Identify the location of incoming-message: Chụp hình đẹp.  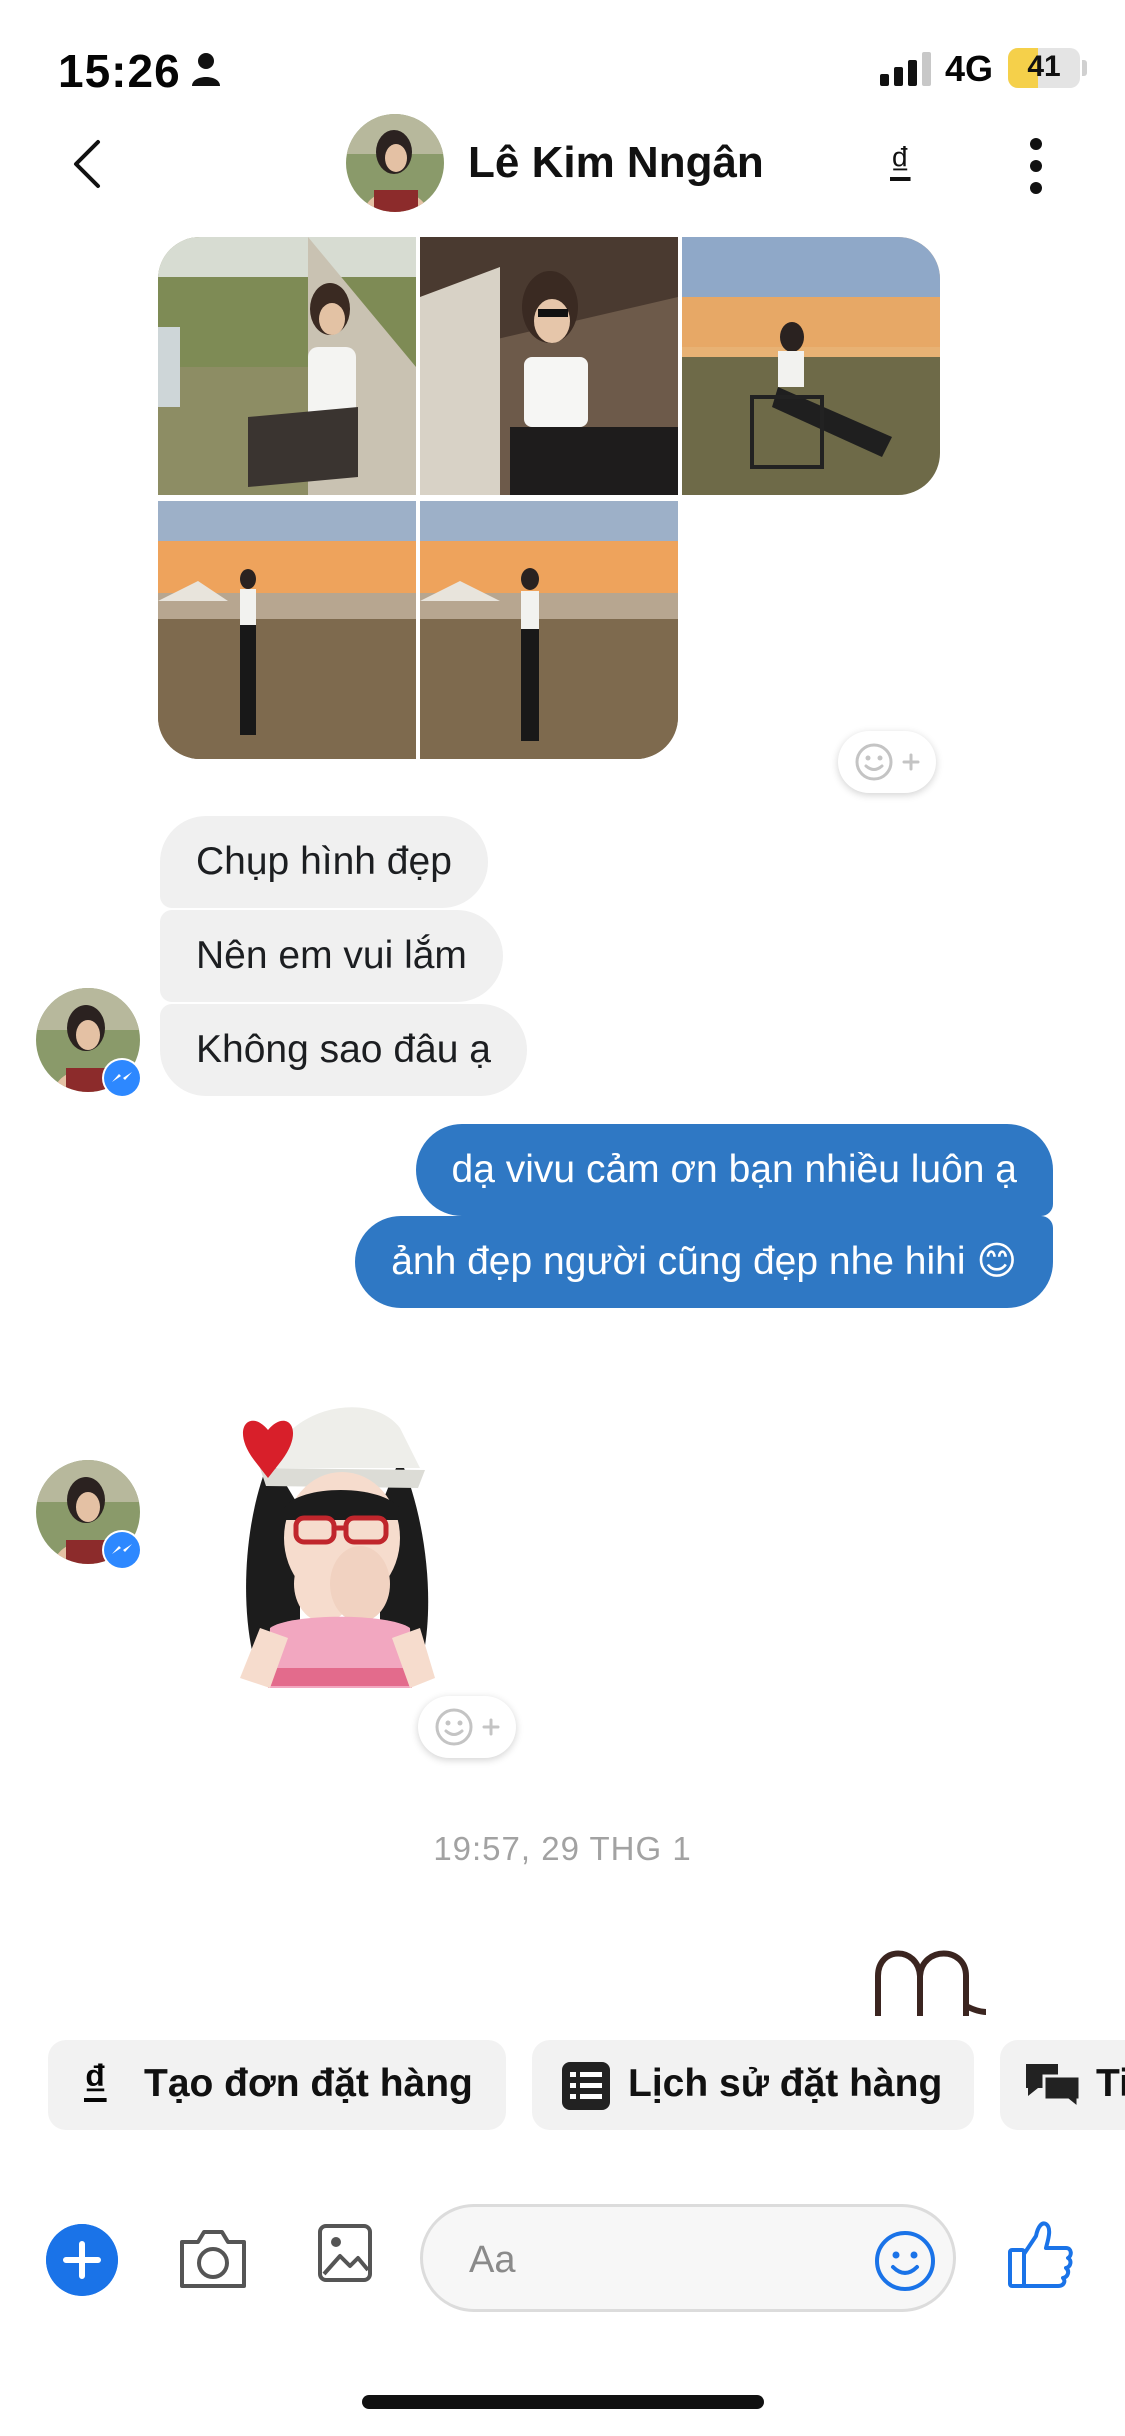
(324, 862).